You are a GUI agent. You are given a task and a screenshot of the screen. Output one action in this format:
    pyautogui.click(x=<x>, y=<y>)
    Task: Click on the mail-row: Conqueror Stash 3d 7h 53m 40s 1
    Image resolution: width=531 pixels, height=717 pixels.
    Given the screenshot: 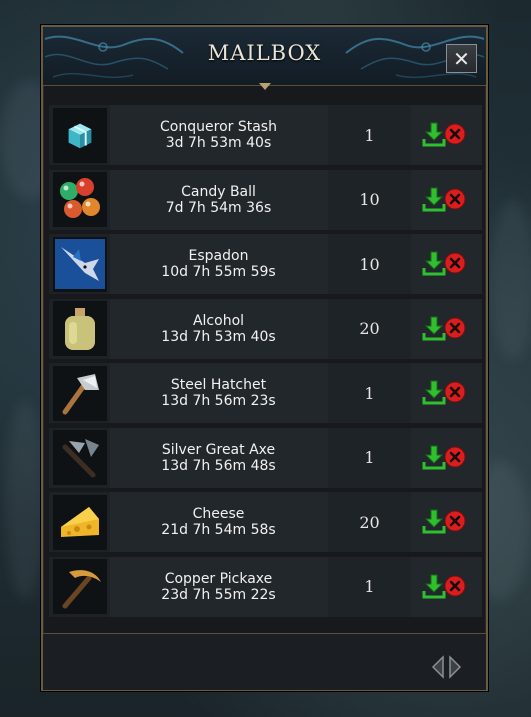 What is the action you would take?
    pyautogui.click(x=265, y=135)
    